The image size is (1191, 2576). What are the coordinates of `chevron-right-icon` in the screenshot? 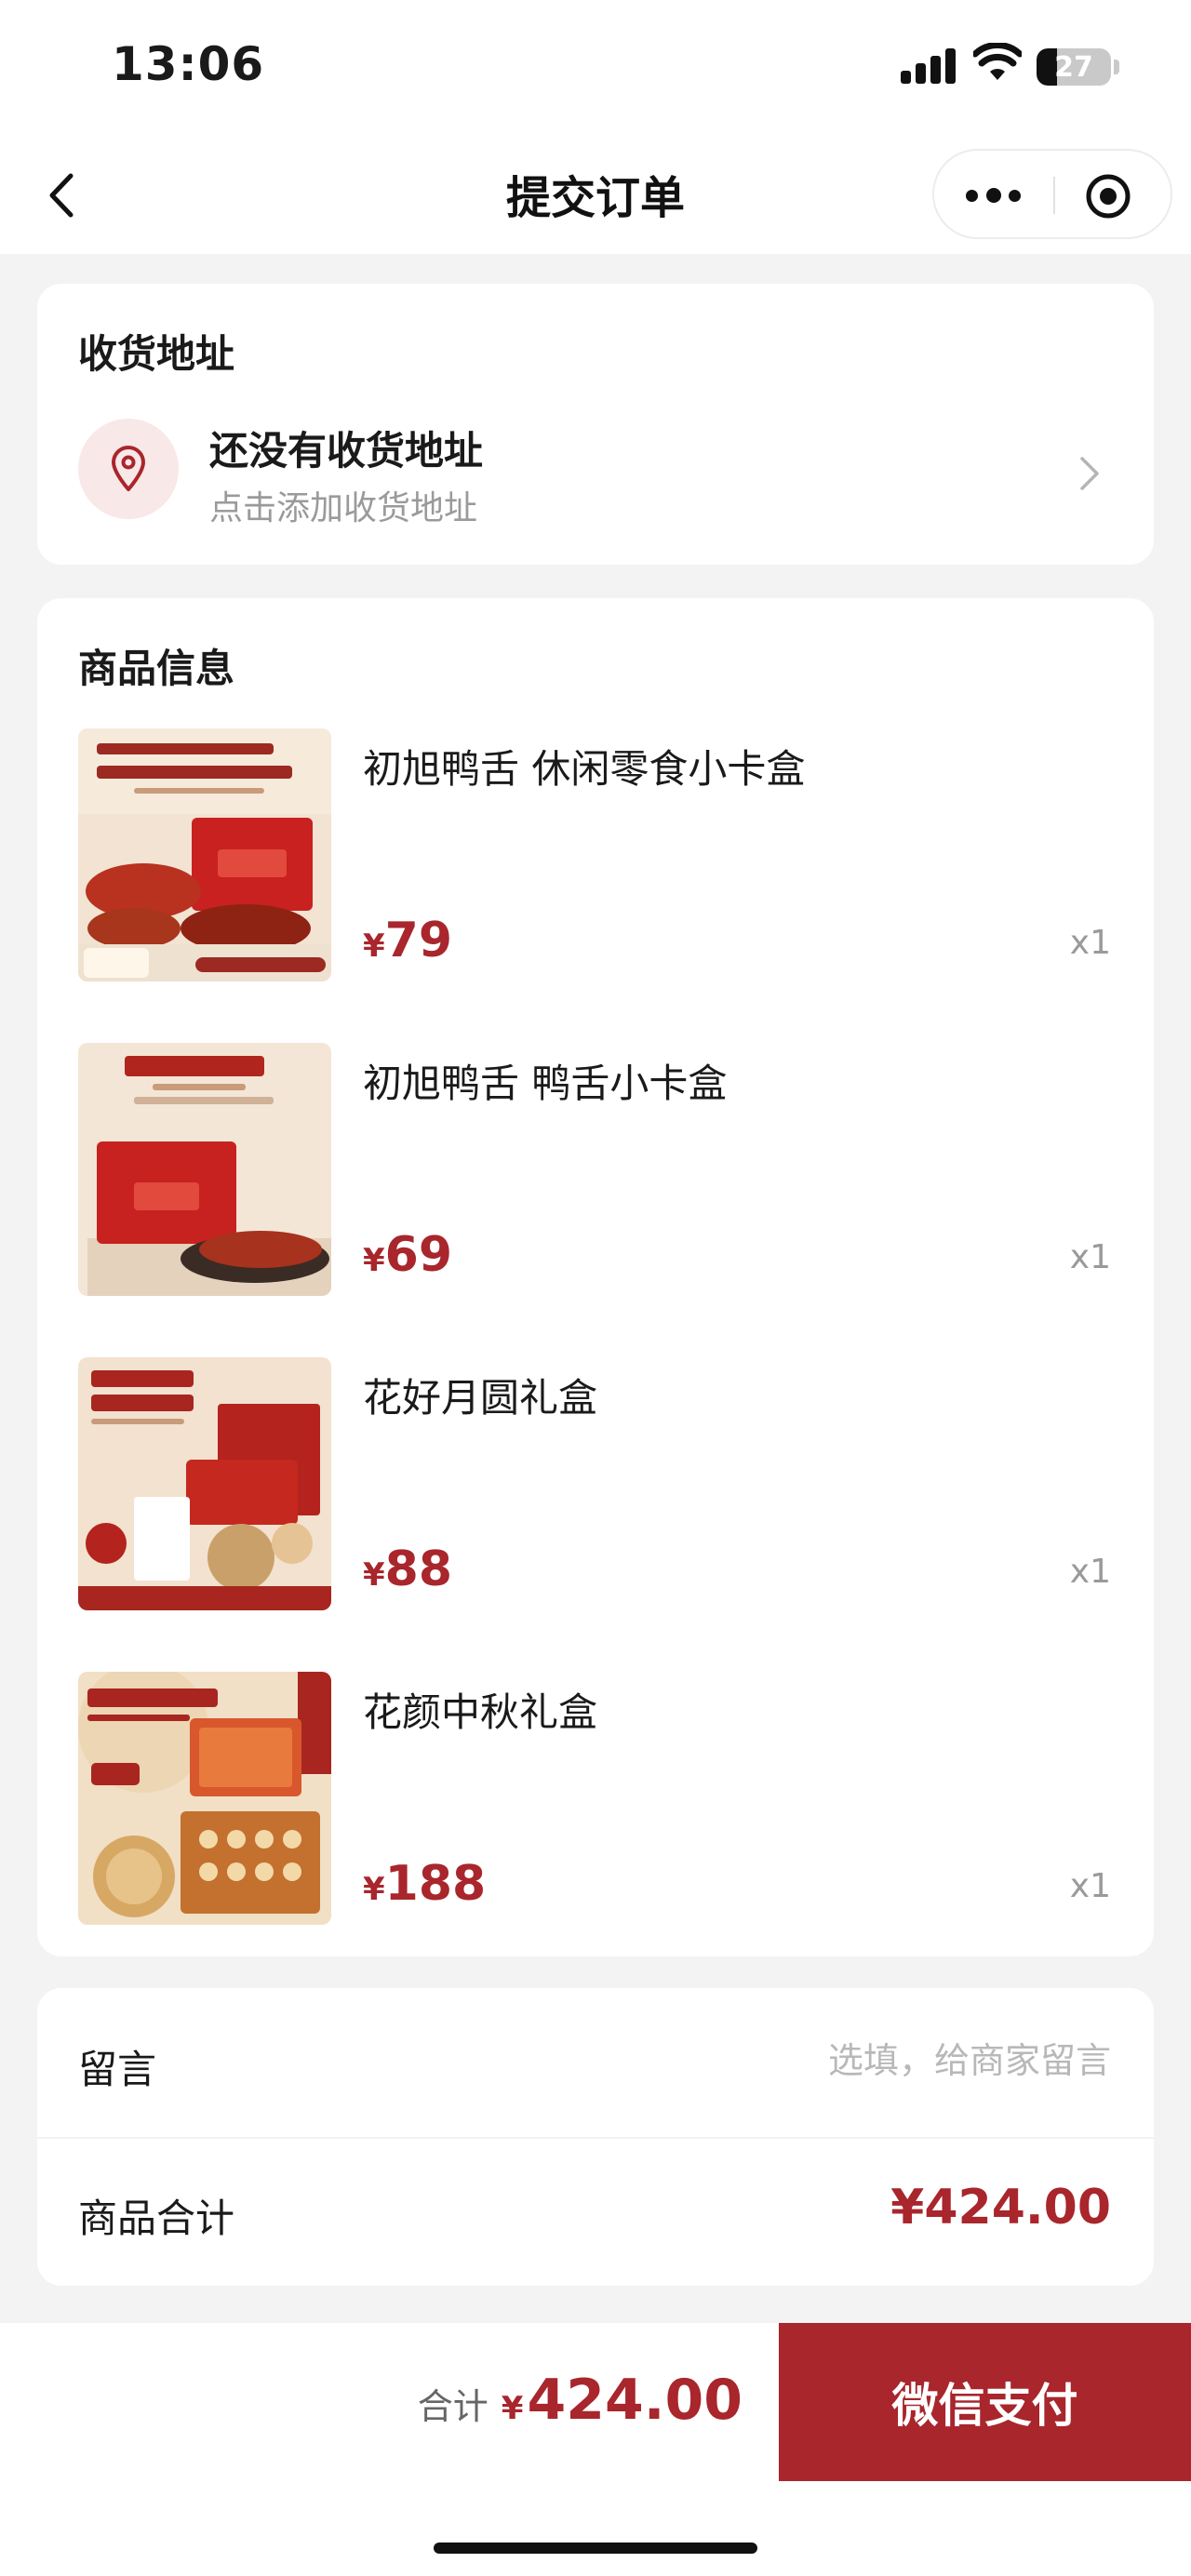 It's located at (1089, 473).